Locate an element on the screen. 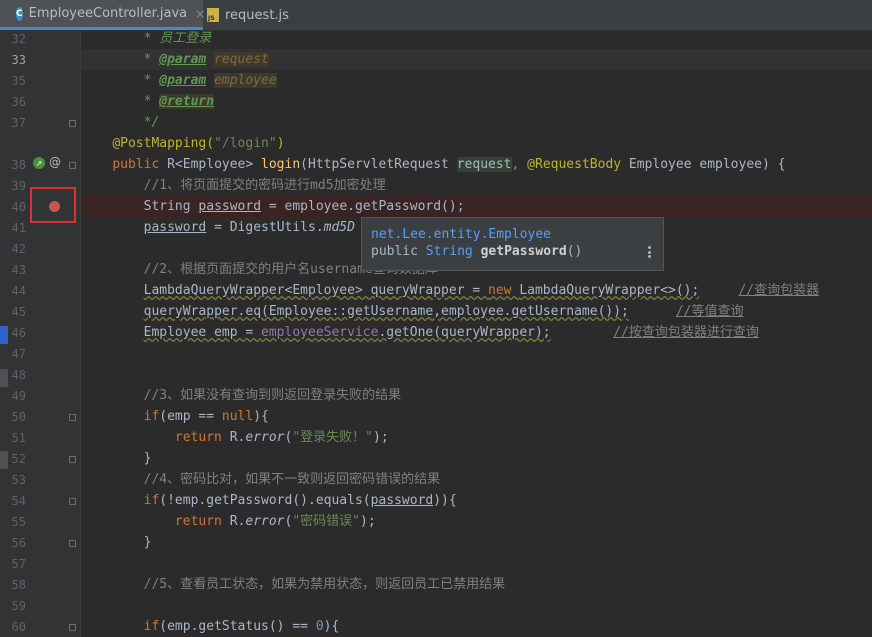 The height and width of the screenshot is (637, 872). annotation: @RequestBody is located at coordinates (578, 164).